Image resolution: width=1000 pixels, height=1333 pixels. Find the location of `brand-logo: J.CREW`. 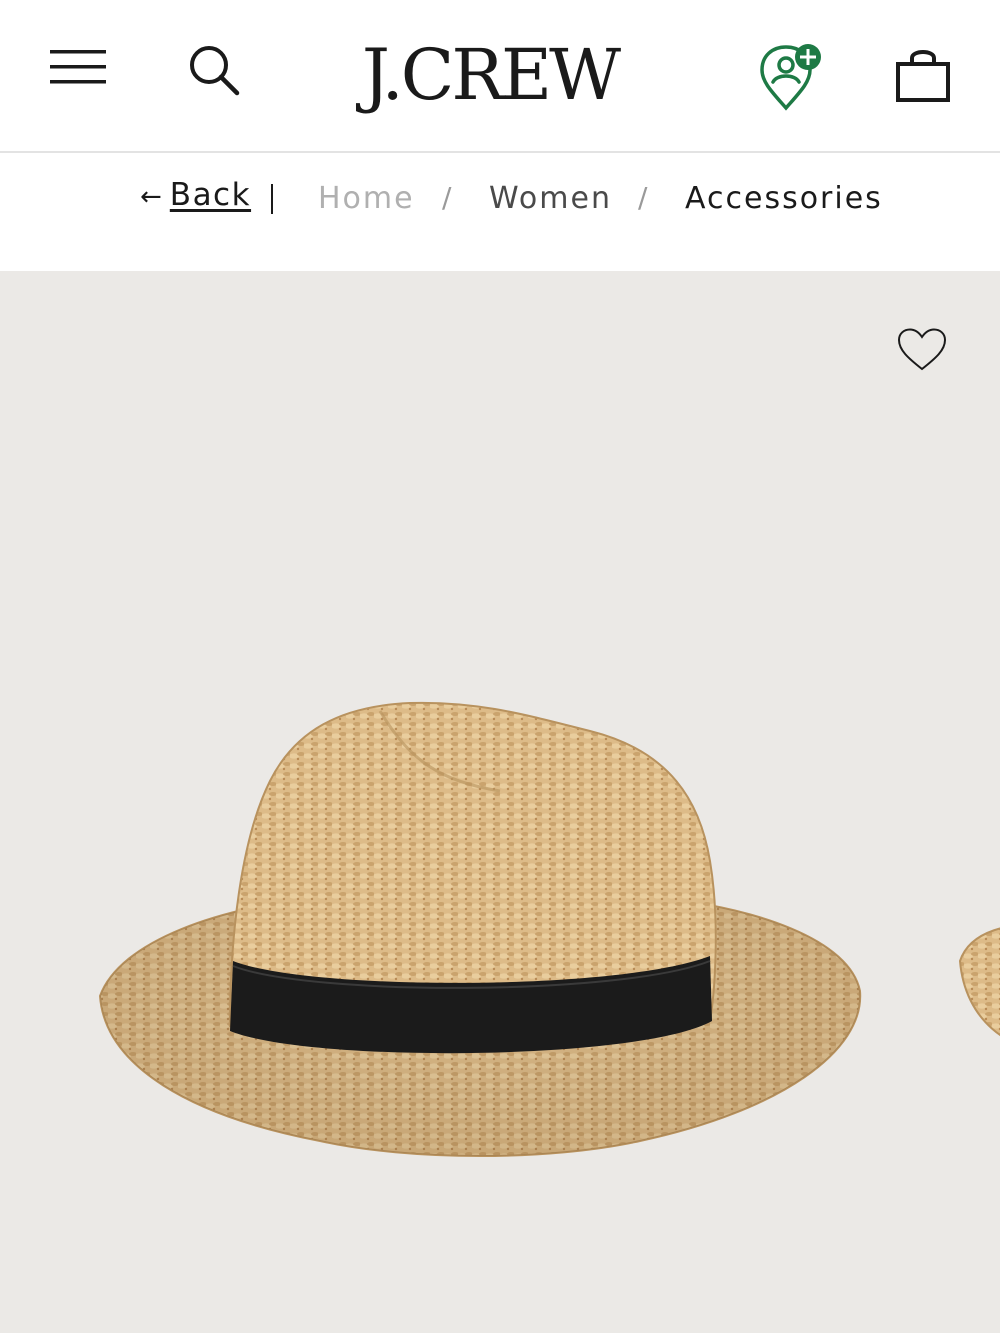

brand-logo: J.CREW is located at coordinates (490, 75).